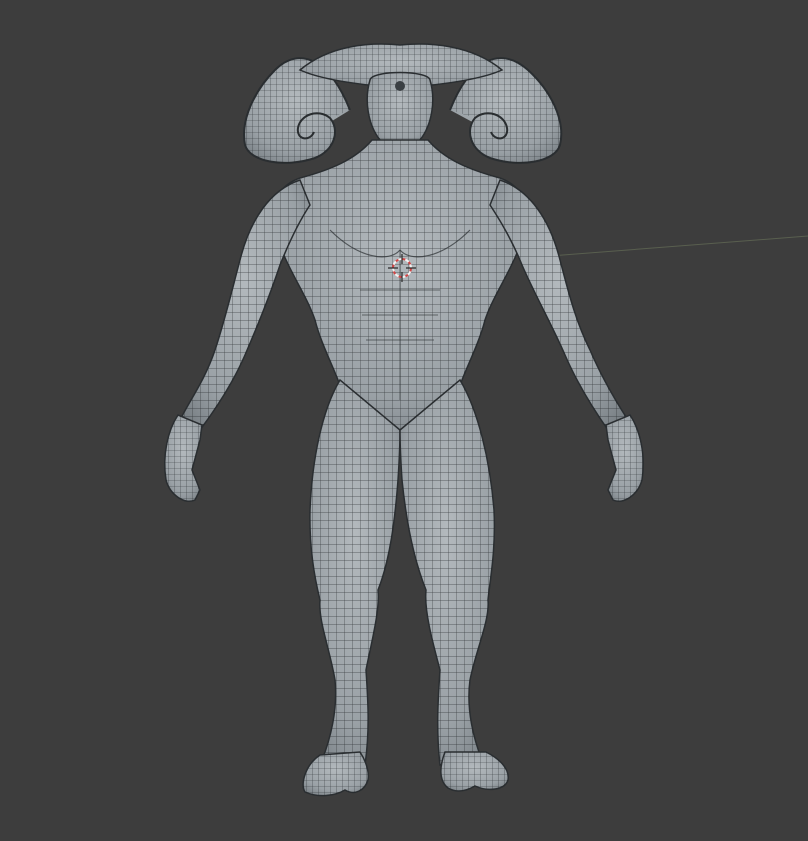 Image resolution: width=808 pixels, height=841 pixels. Describe the element at coordinates (405, 774) in the screenshot. I see `hooves` at that location.